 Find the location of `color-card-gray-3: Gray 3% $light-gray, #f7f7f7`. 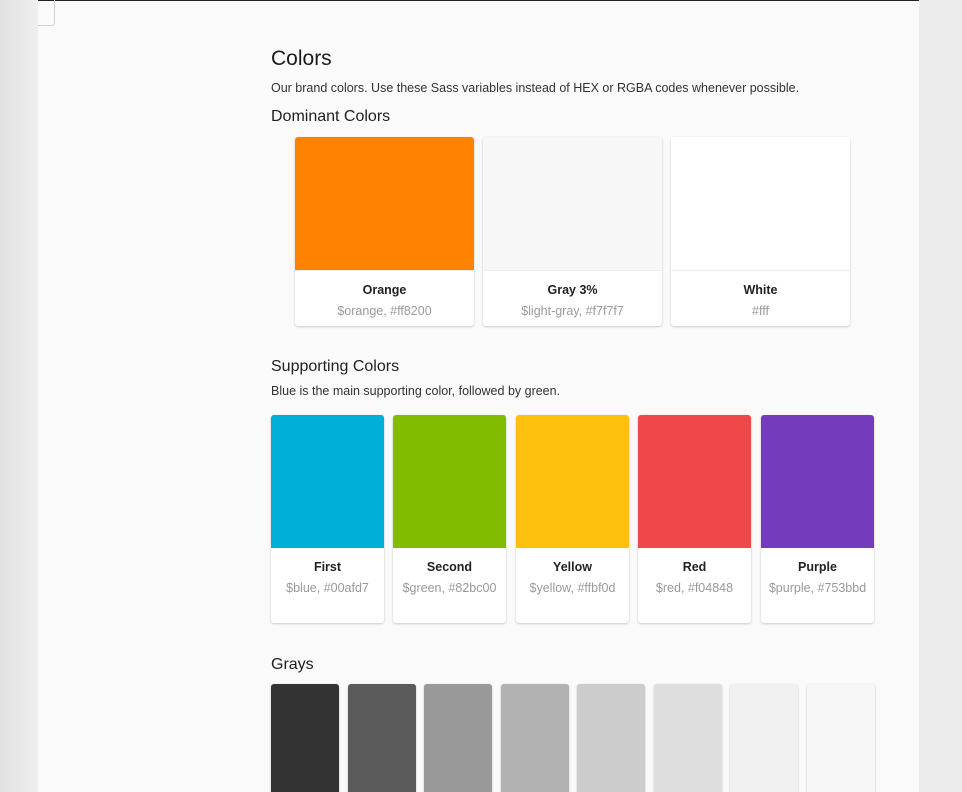

color-card-gray-3: Gray 3% $light-gray, #f7f7f7 is located at coordinates (572, 231).